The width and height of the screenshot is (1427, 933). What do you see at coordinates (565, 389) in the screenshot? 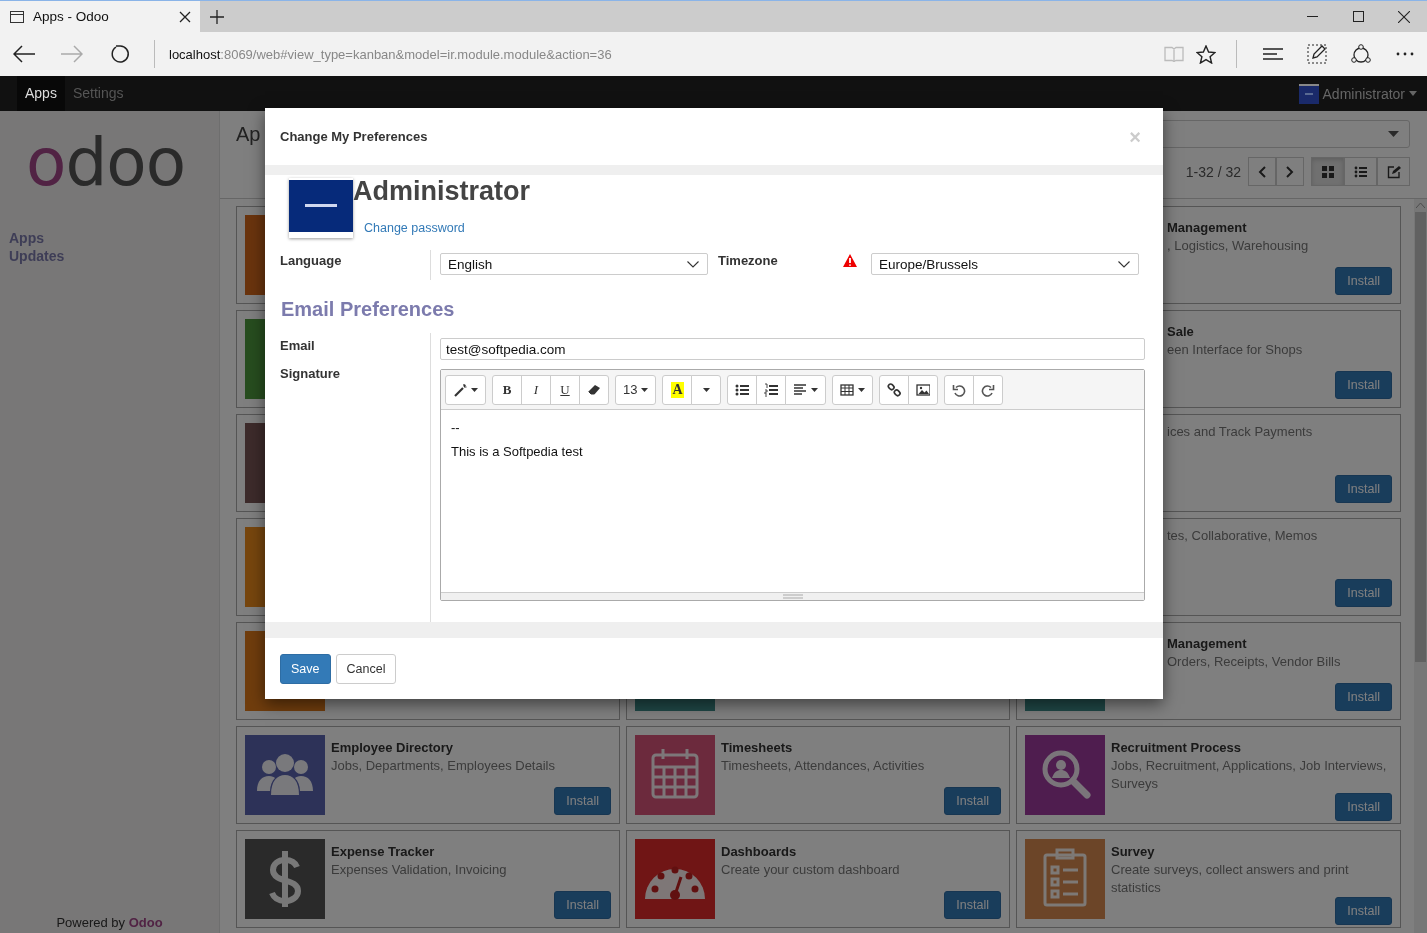
I see `underline-button: U` at bounding box center [565, 389].